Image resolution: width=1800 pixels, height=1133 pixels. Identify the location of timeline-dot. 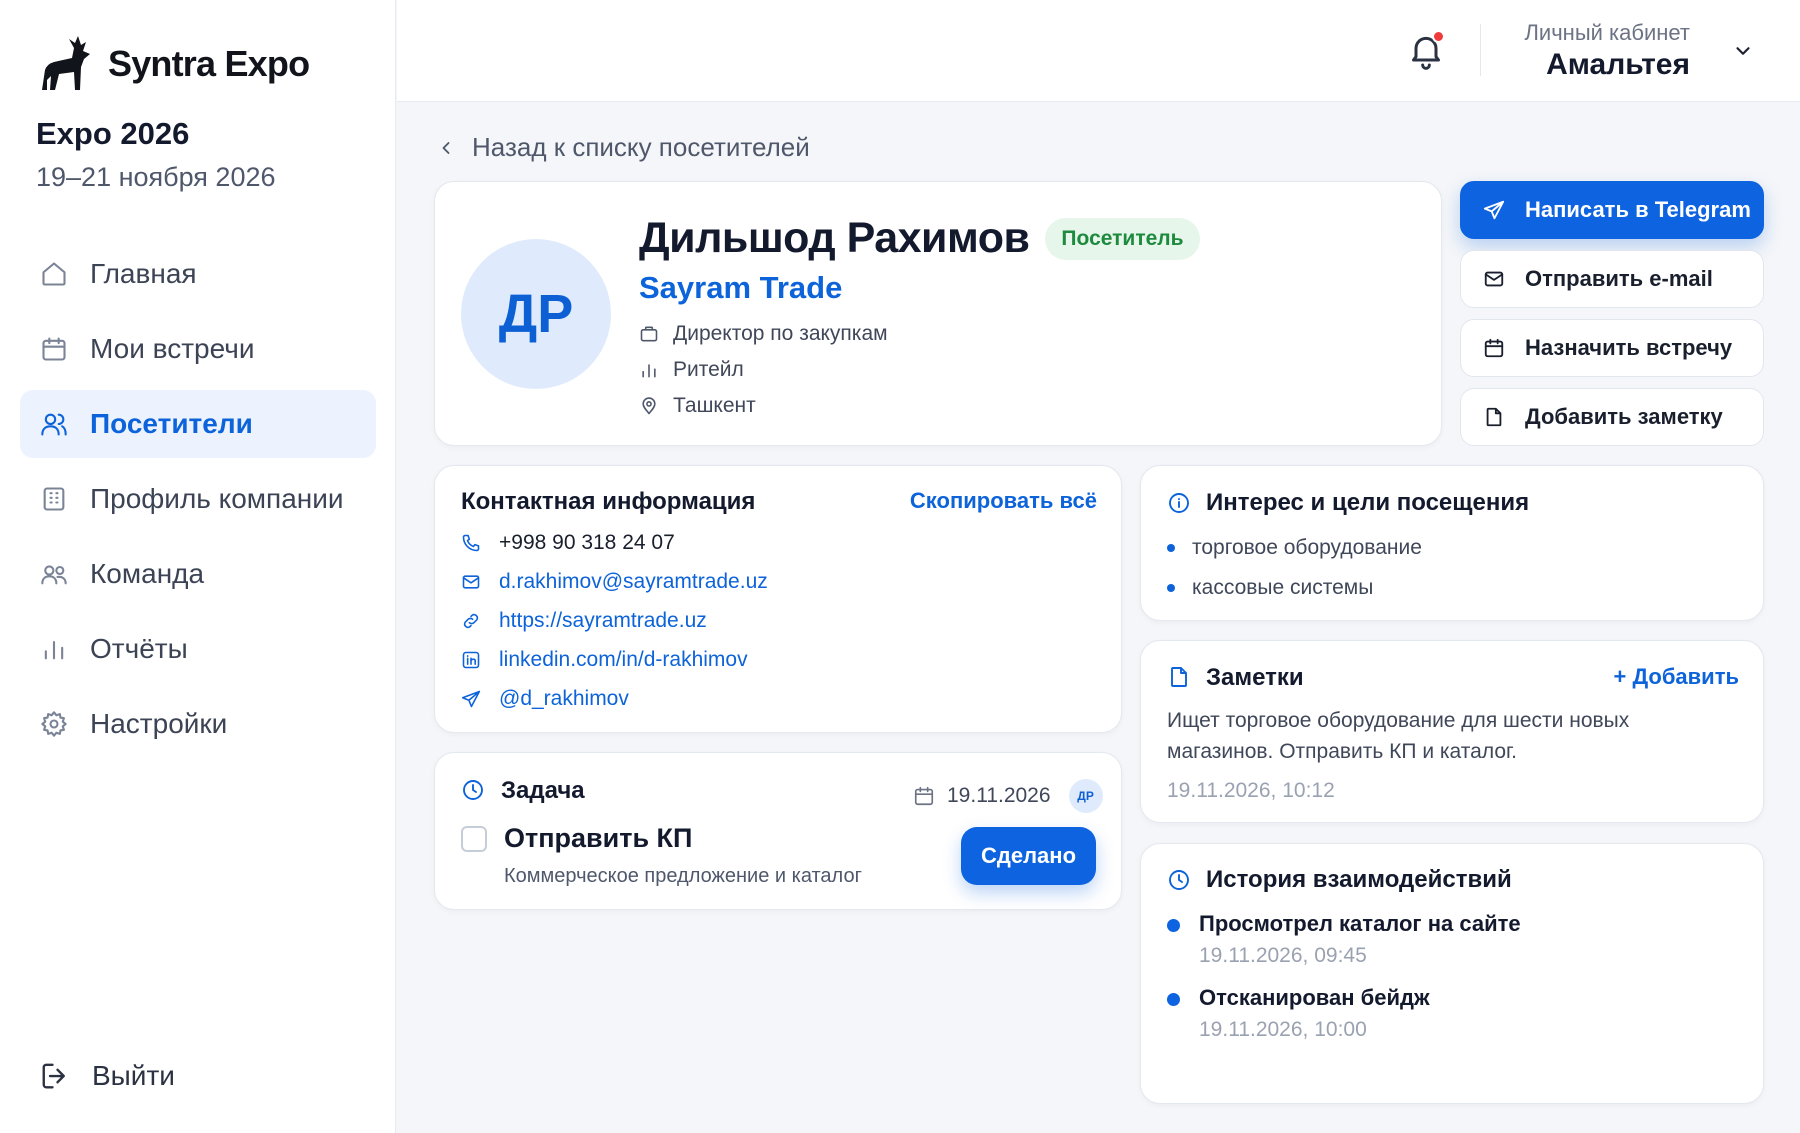
(1173, 999).